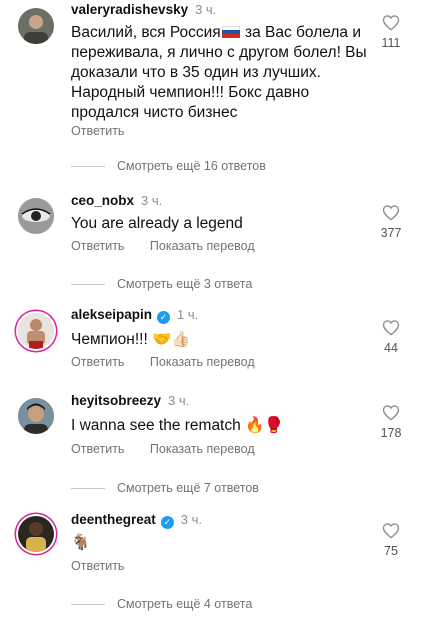 Image resolution: width=428 pixels, height=621 pixels. I want to click on view-replies-button: Смотреть ещё 3 ответа, so click(161, 284).